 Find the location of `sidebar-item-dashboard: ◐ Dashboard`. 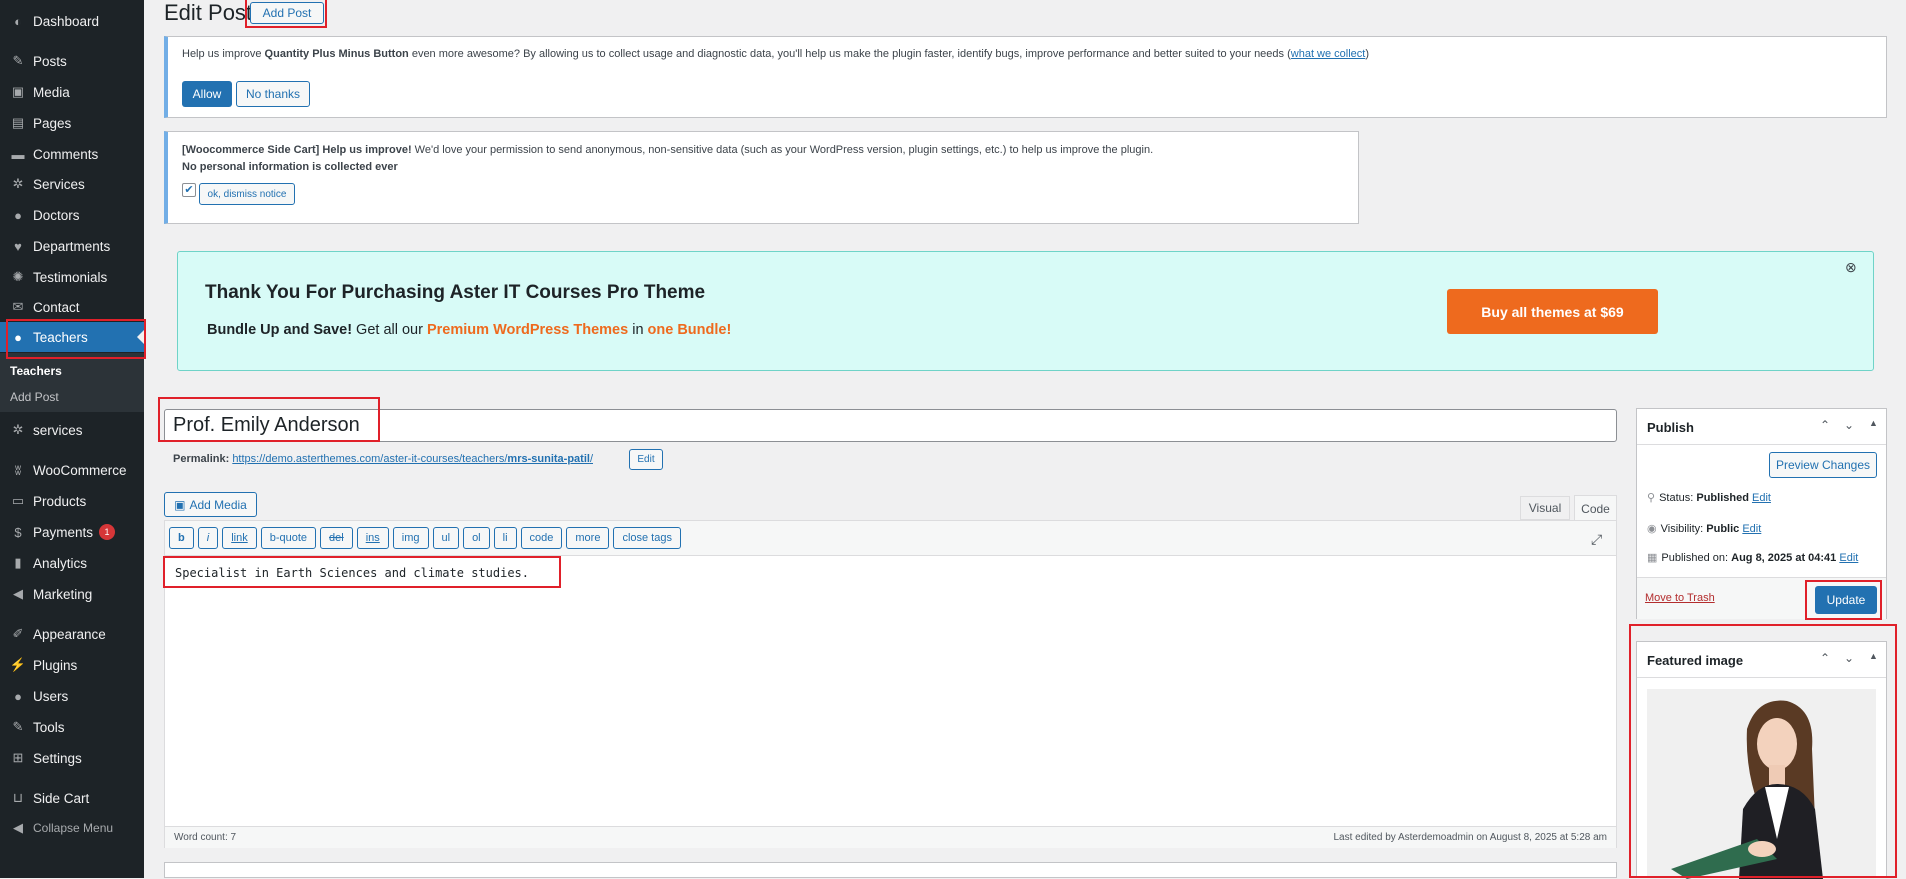

sidebar-item-dashboard: ◐ Dashboard is located at coordinates (72, 21).